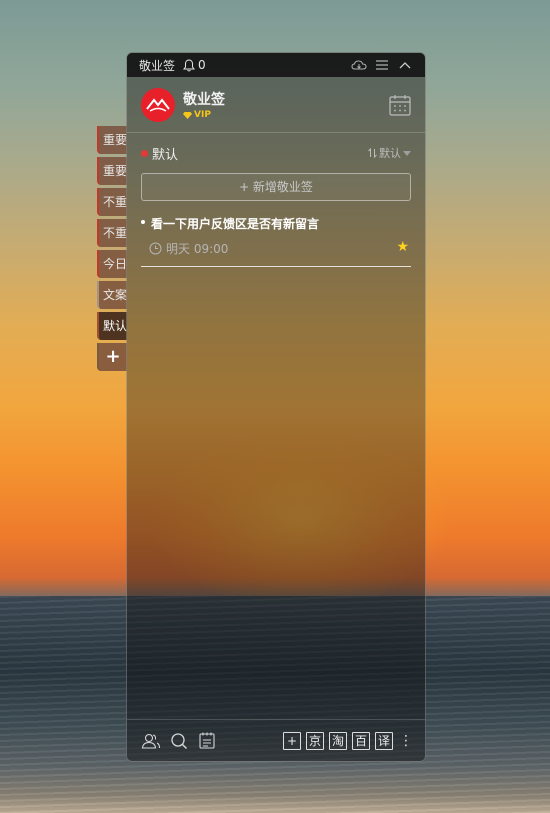 The width and height of the screenshot is (550, 813). I want to click on user-profile: 敬业签 VIP, so click(276, 105).